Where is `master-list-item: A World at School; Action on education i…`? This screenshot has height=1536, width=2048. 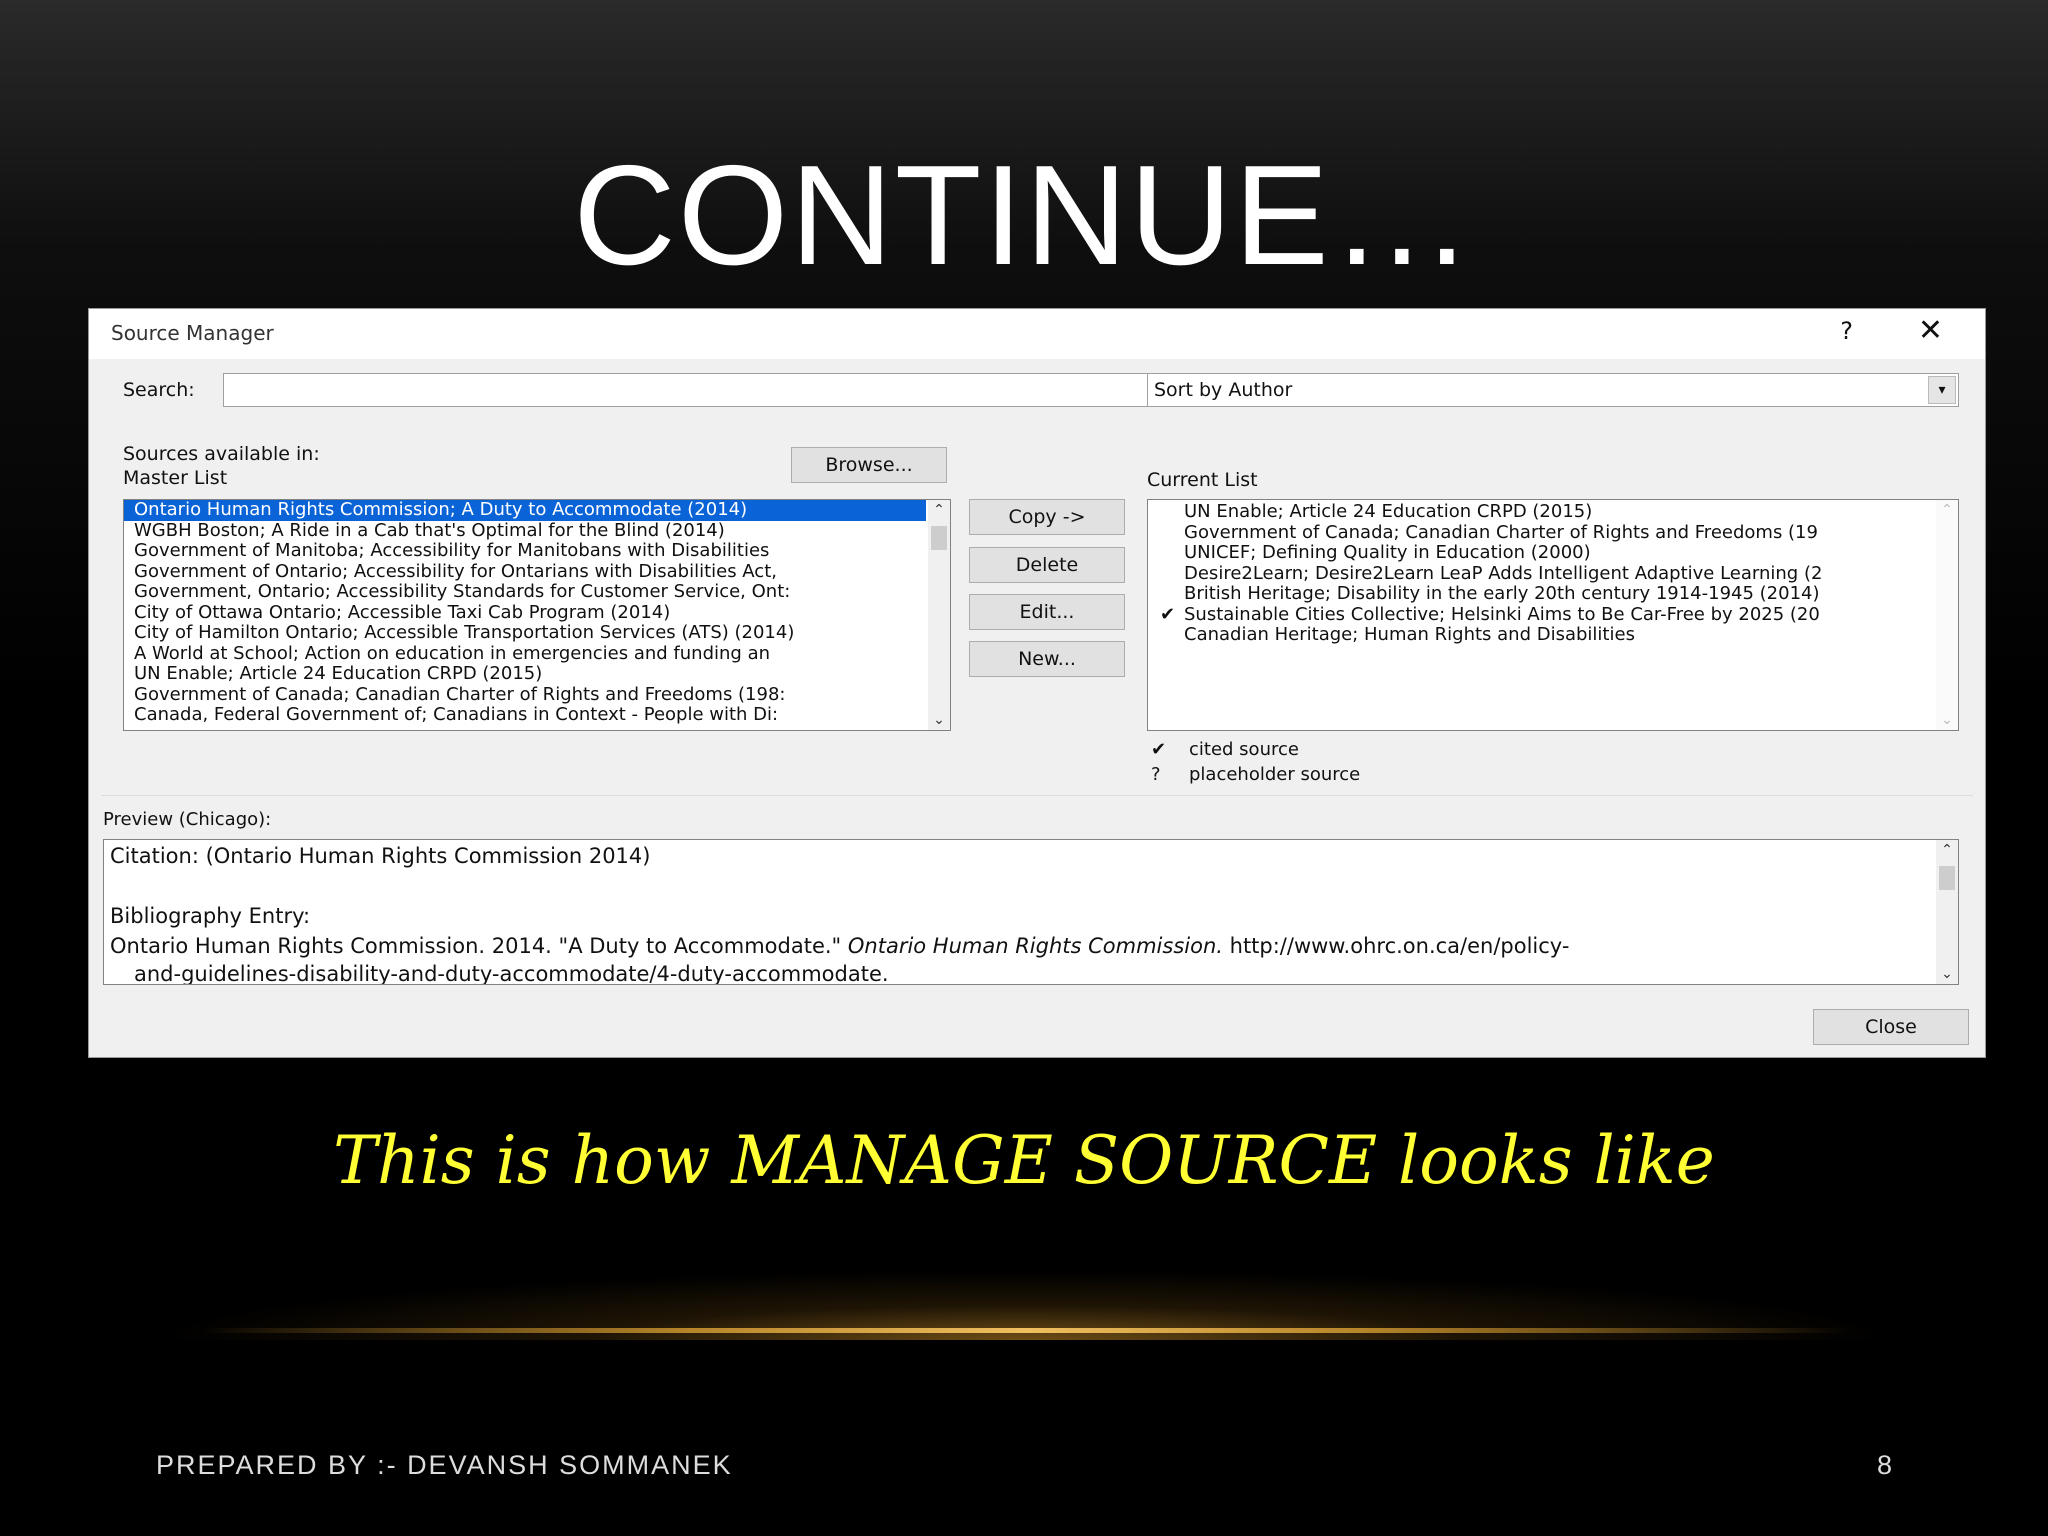 master-list-item: A World at School; Action on education i… is located at coordinates (525, 654).